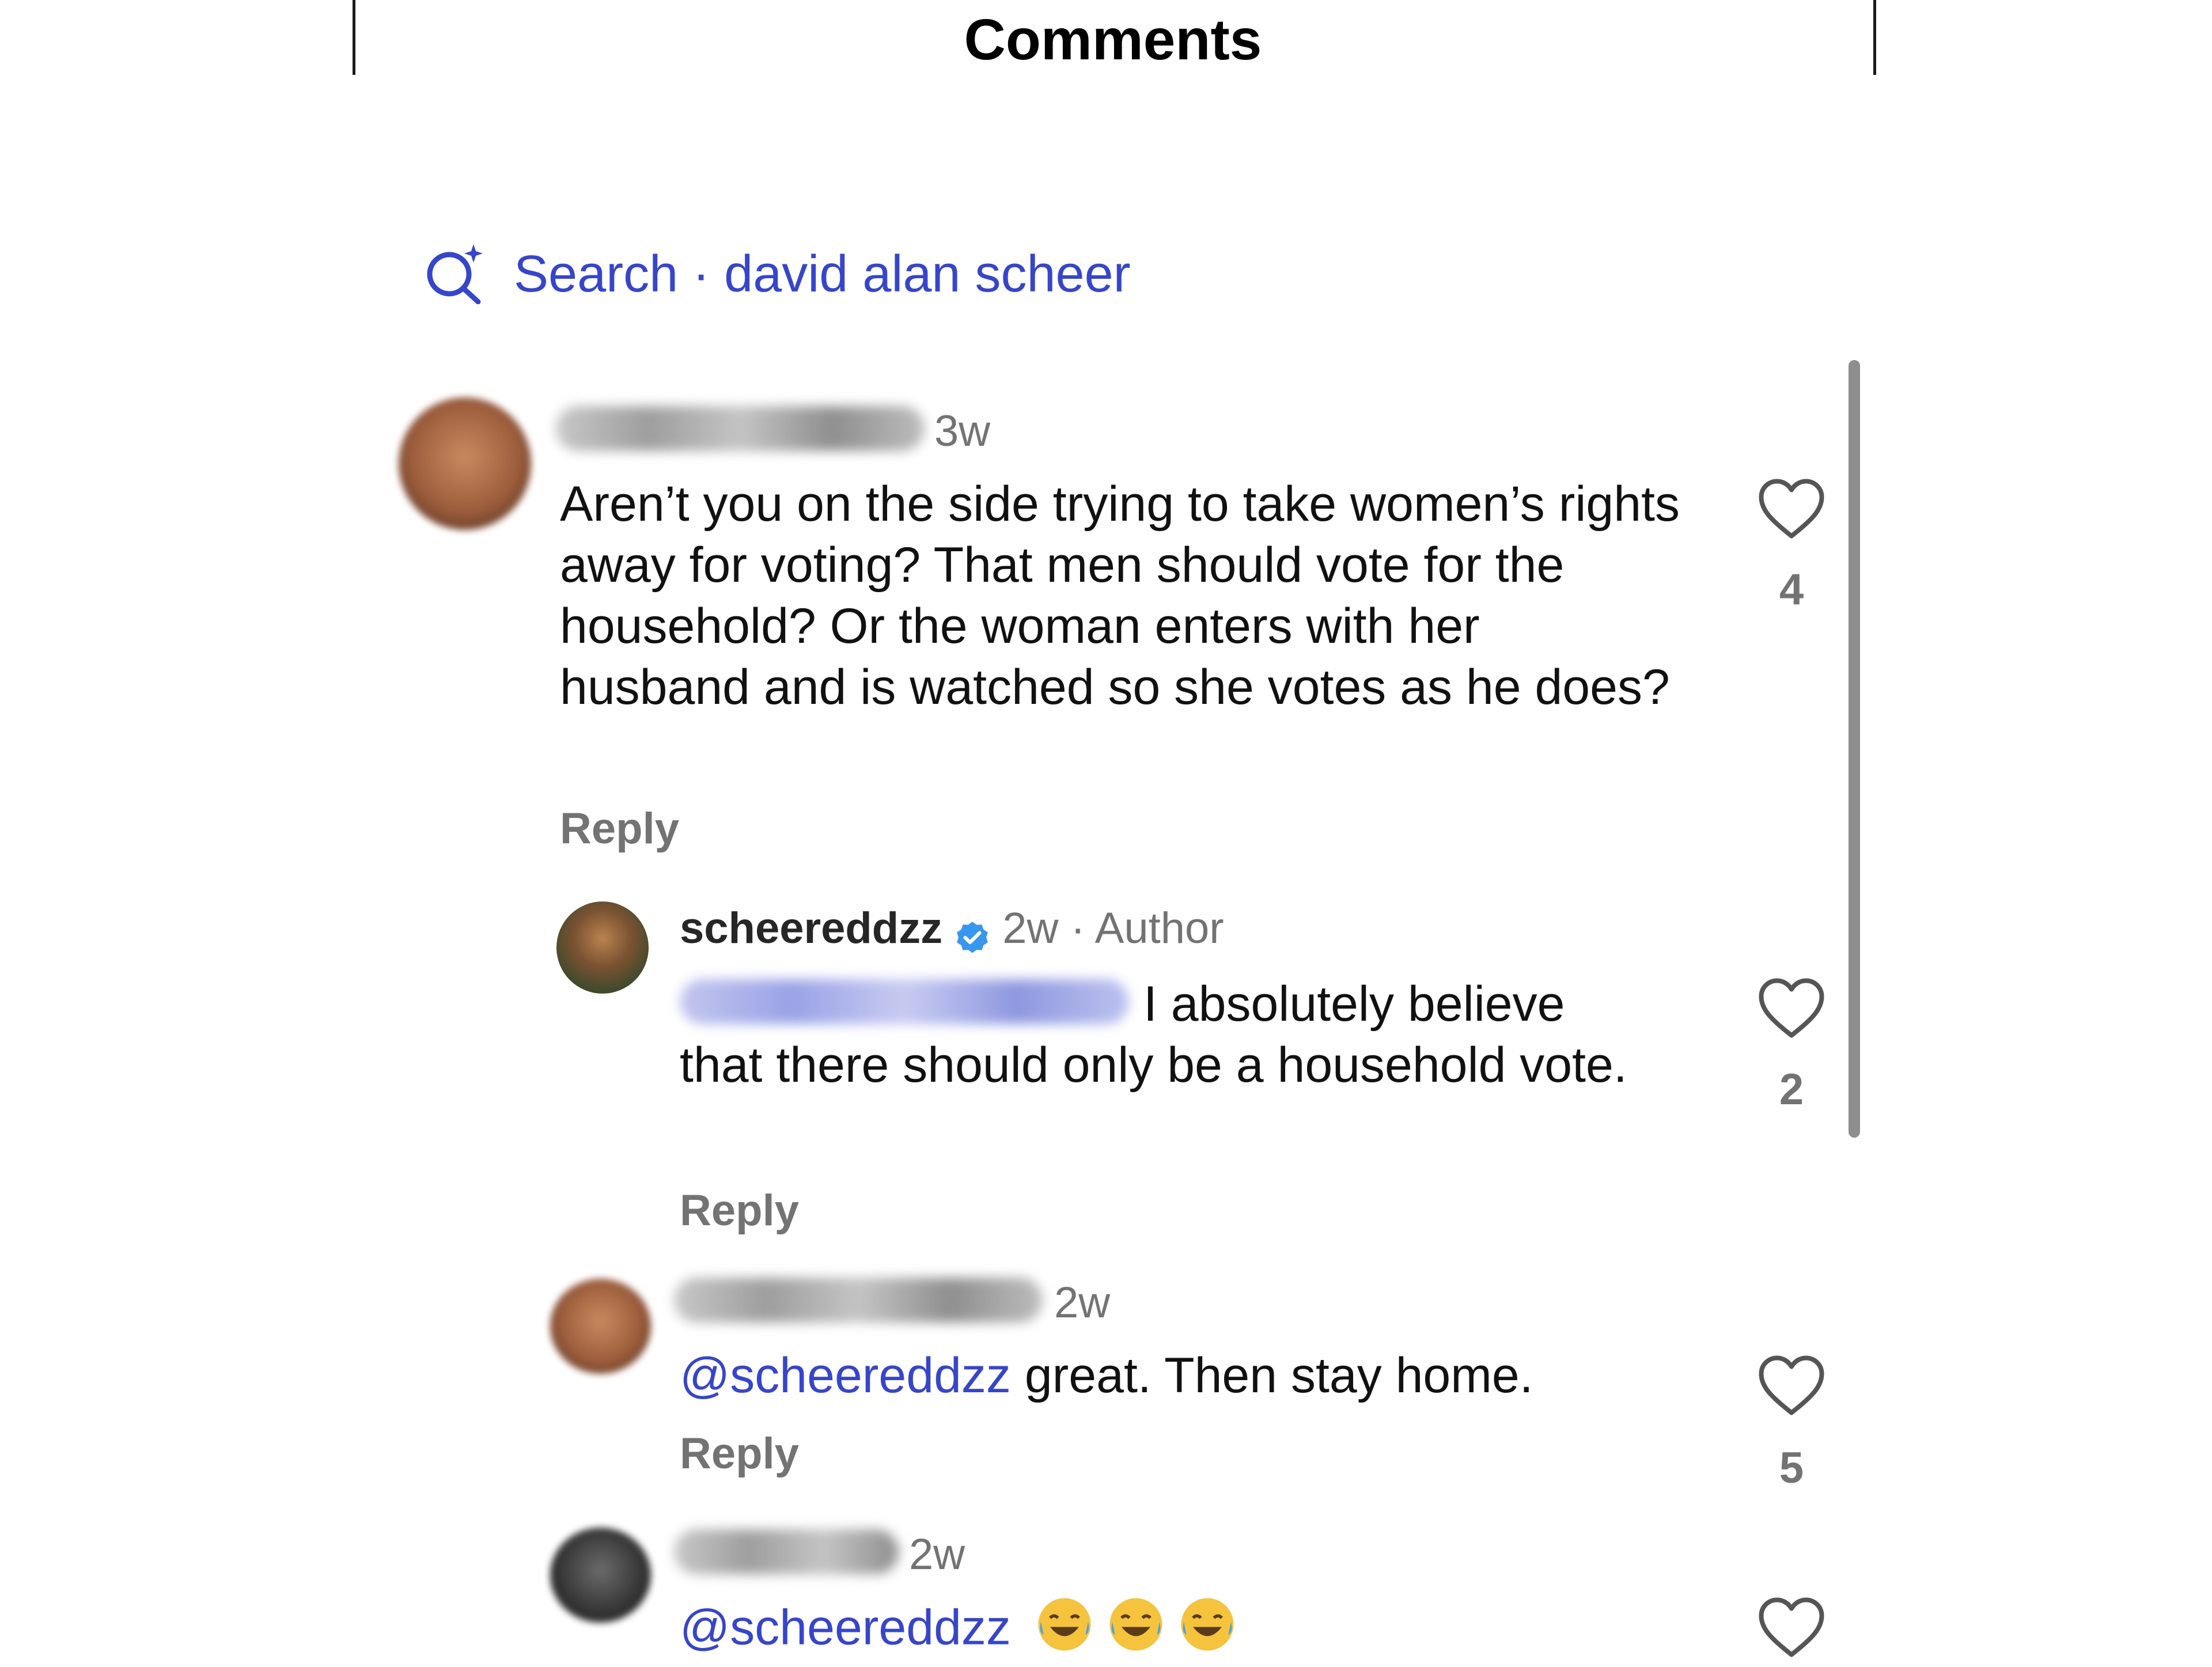  I want to click on reply-time-author: 2w · Author, so click(1113, 928).